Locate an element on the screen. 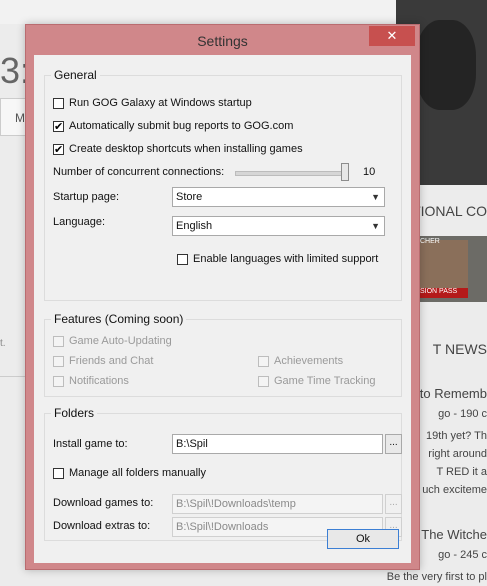 The width and height of the screenshot is (487, 586). startup-page-select: Store ▼ is located at coordinates (278, 197).